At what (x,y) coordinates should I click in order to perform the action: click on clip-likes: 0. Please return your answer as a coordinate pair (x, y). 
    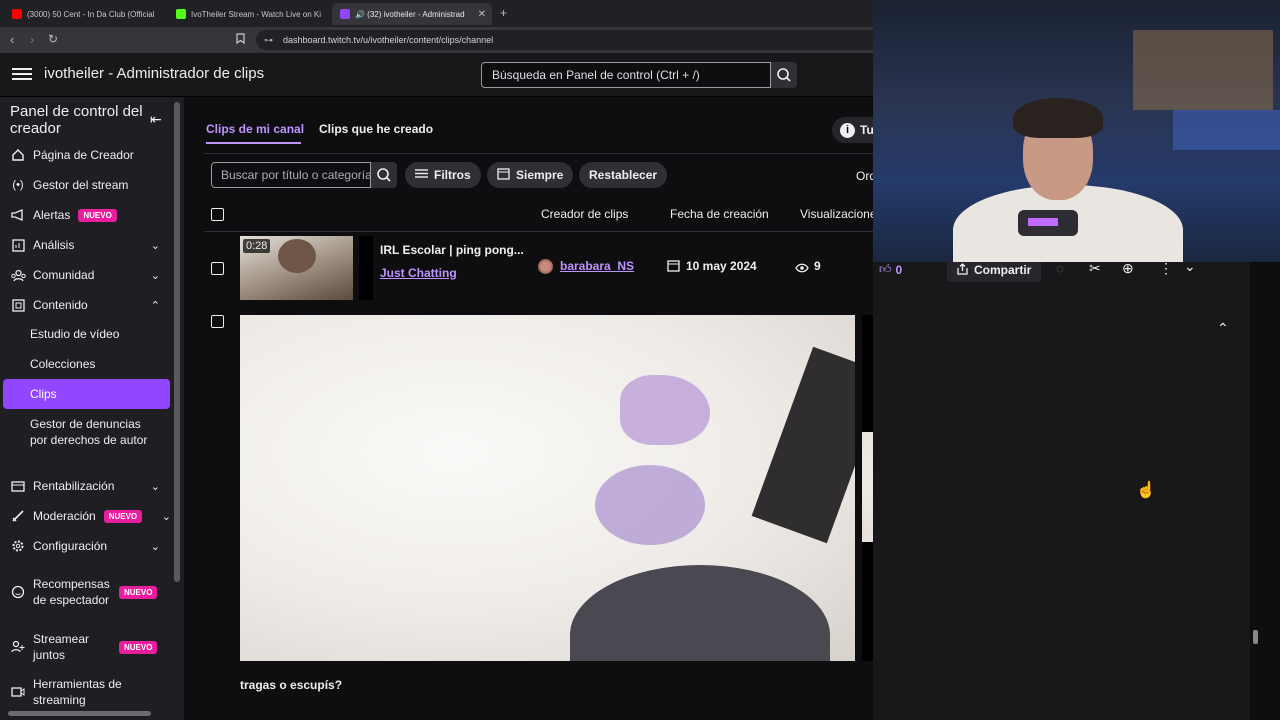
    Looking at the image, I should click on (899, 269).